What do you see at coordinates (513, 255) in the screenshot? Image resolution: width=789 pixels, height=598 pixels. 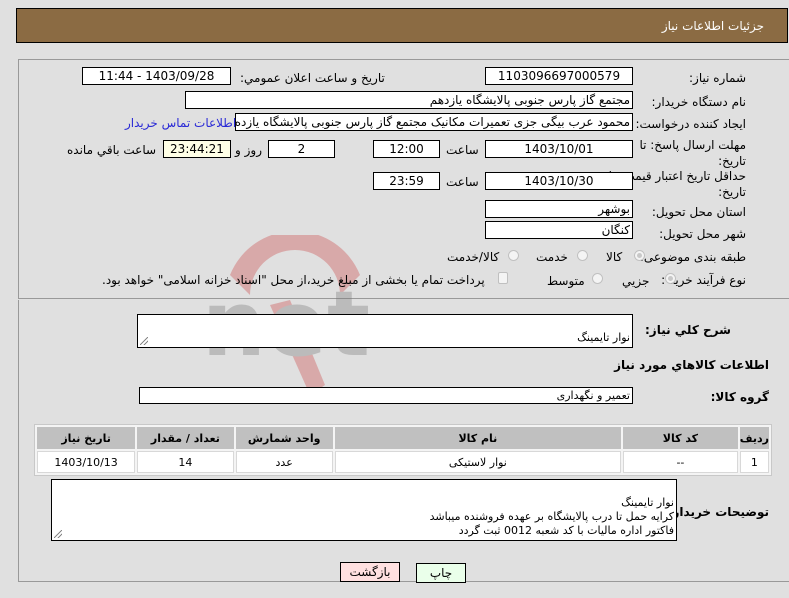 I see `category-radio-goods-service` at bounding box center [513, 255].